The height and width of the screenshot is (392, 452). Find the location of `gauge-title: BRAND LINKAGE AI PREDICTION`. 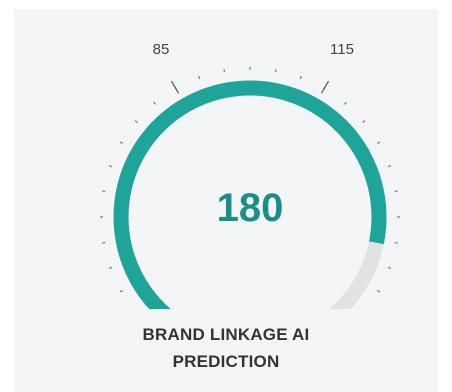

gauge-title: BRAND LINKAGE AI PREDICTION is located at coordinates (226, 348).